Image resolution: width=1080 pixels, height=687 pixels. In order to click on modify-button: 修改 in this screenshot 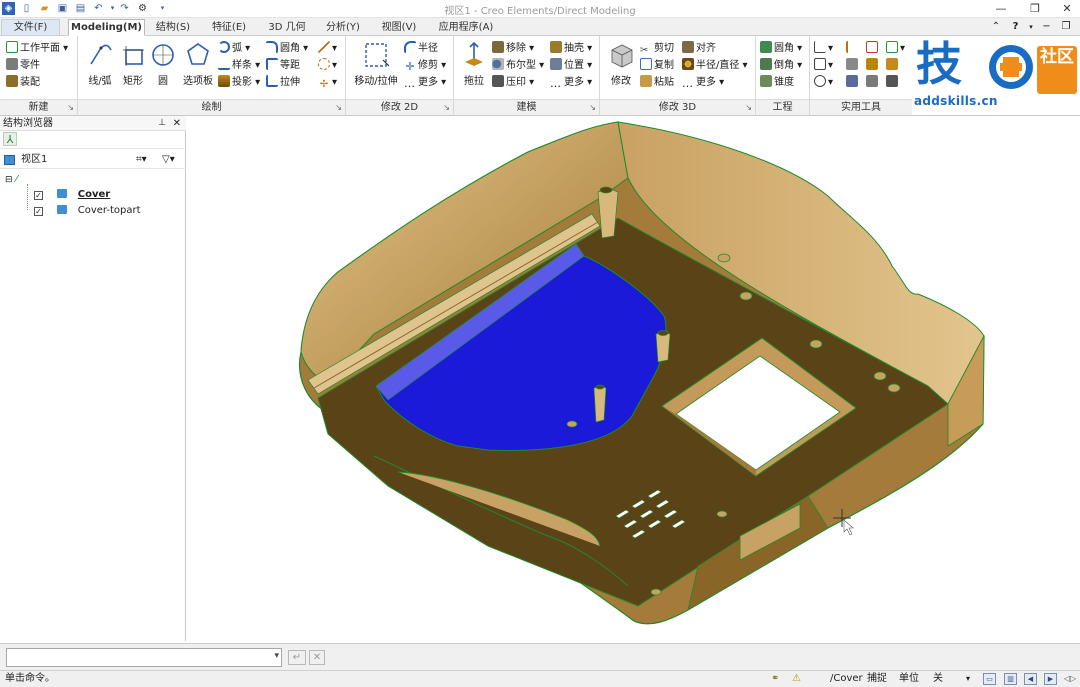, I will do `click(621, 63)`.